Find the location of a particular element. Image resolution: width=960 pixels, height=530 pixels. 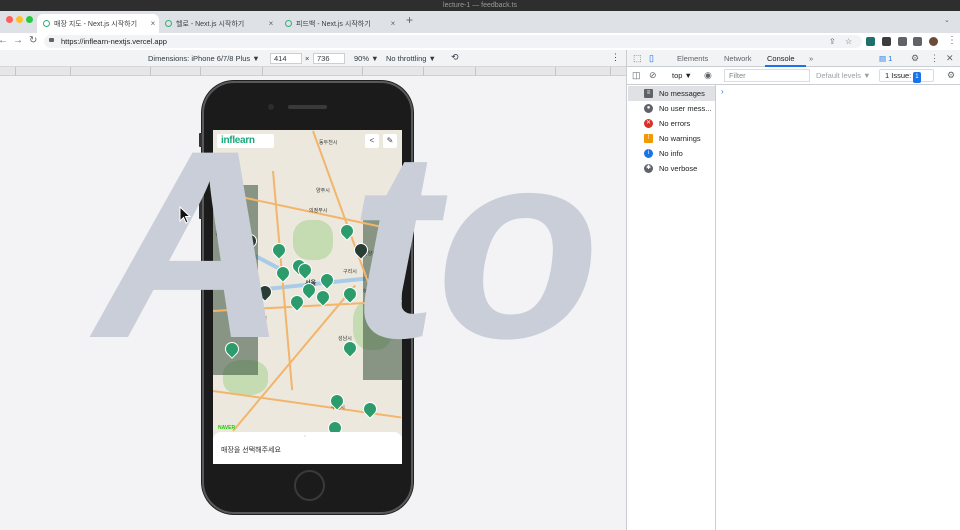

tab-elements: Elements is located at coordinates (692, 58).